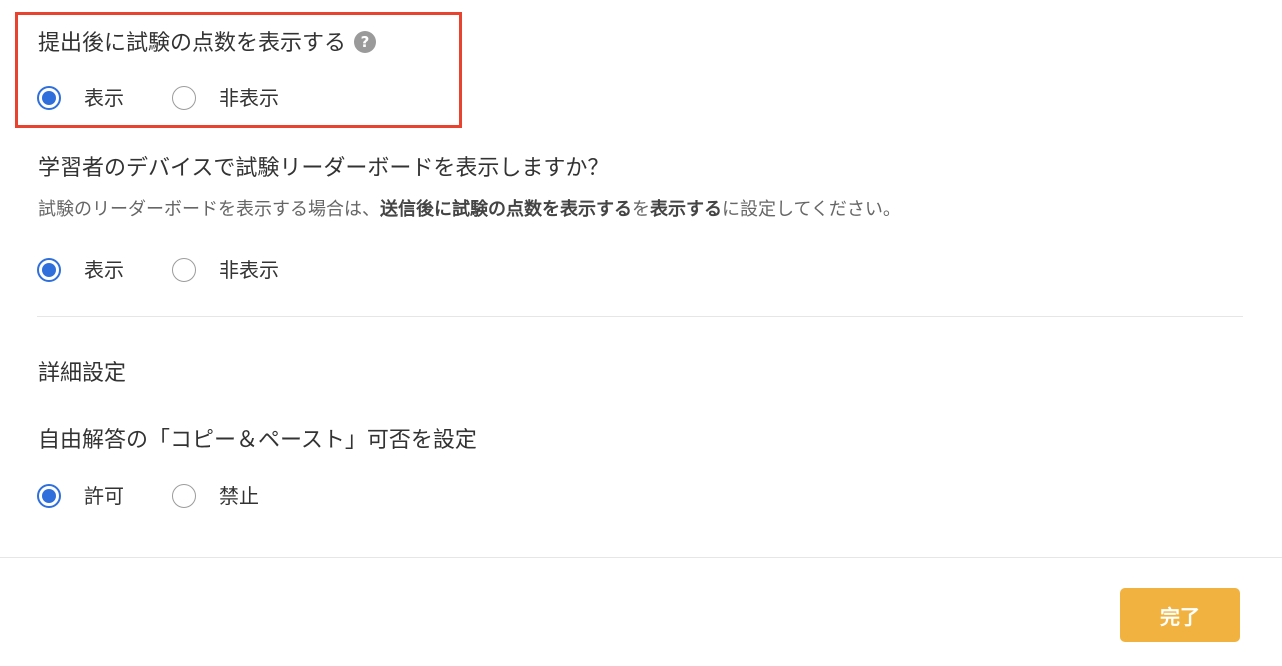 The image size is (1282, 666). I want to click on note-suffix: に設定してください。, so click(811, 209).